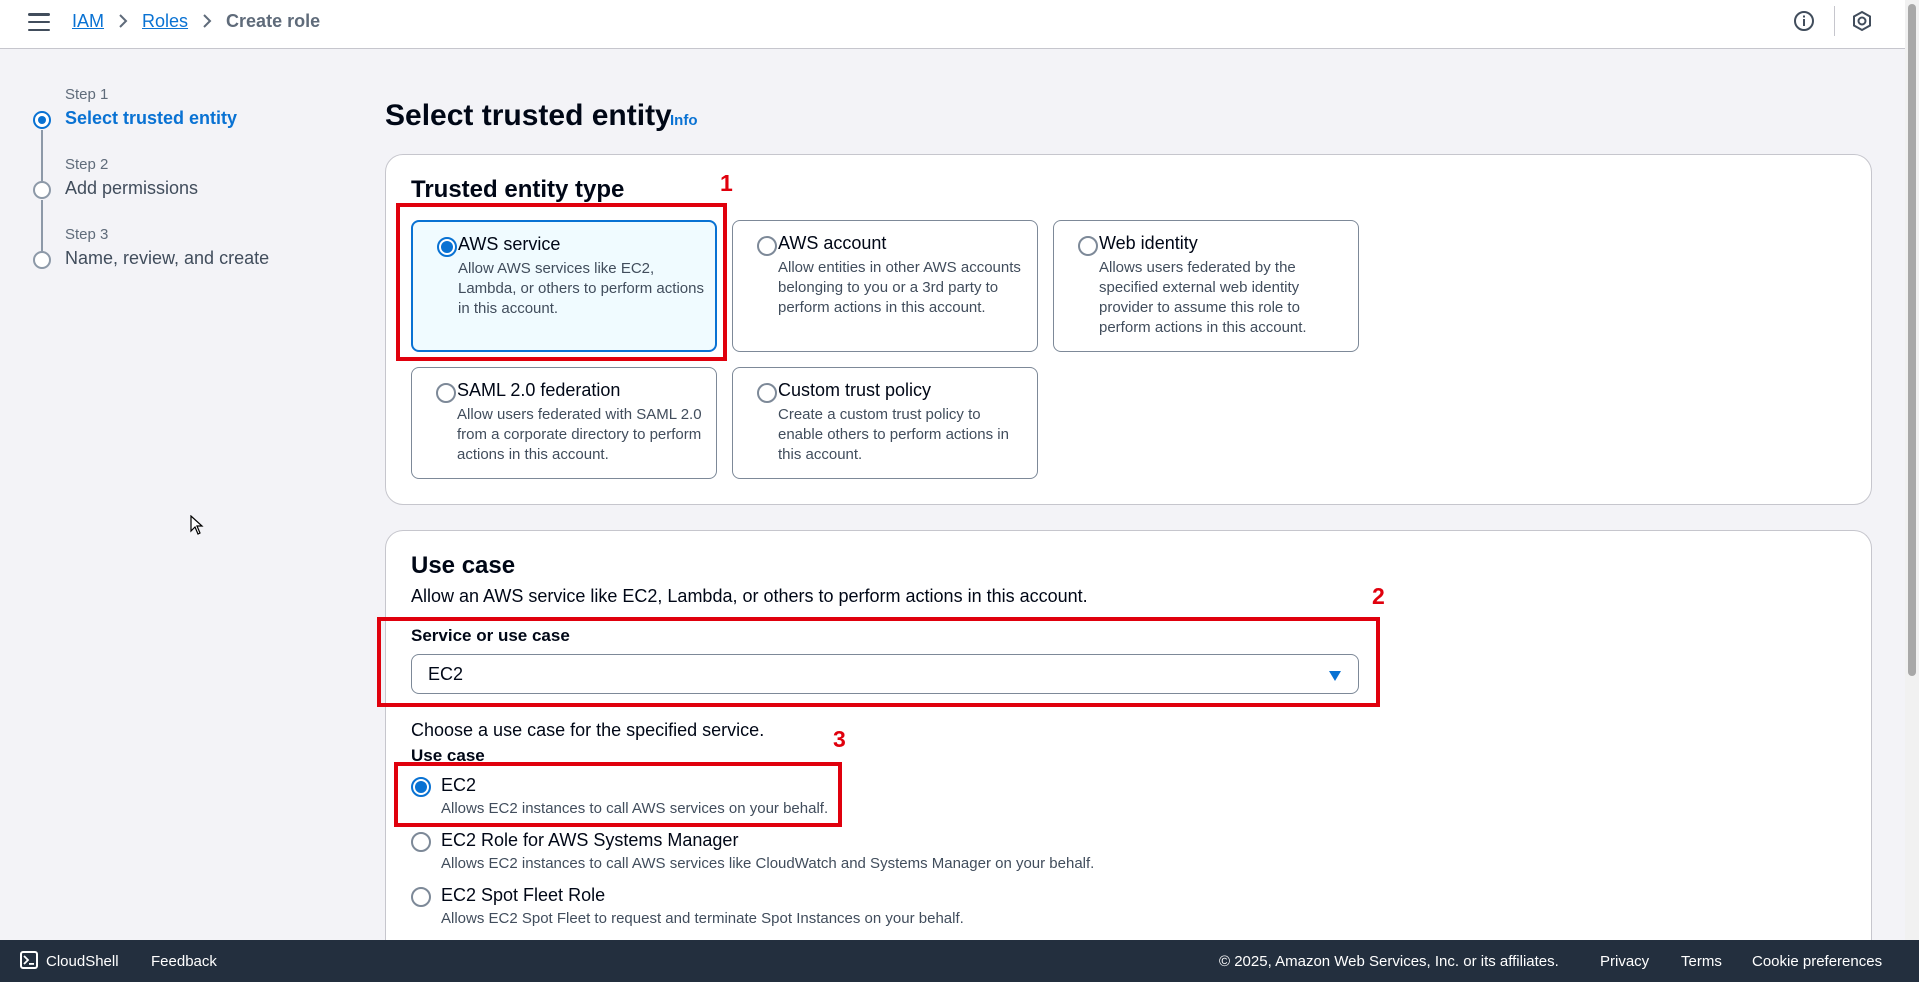  What do you see at coordinates (1701, 961) in the screenshot?
I see `terms-link: Terms` at bounding box center [1701, 961].